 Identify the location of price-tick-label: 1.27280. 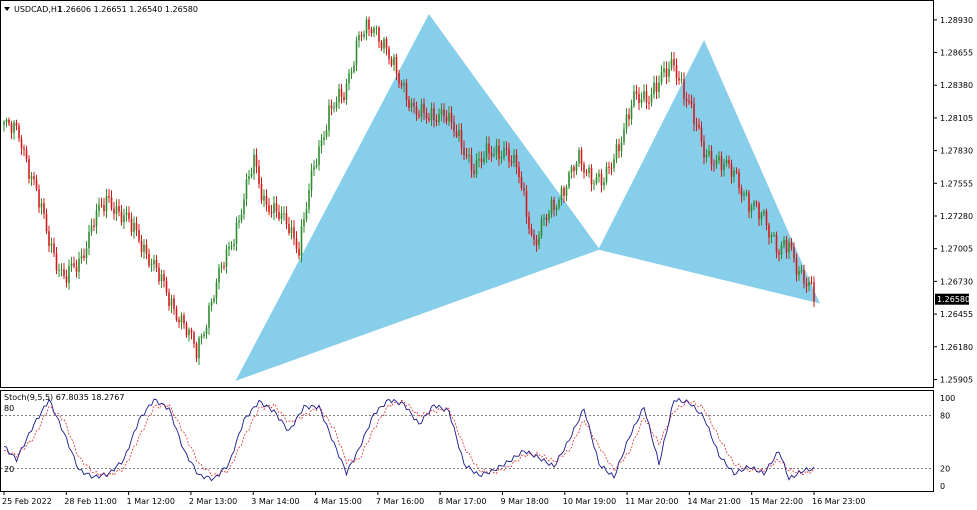
(956, 216).